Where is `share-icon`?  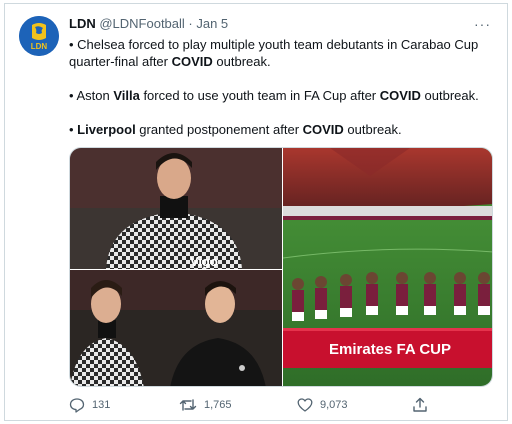 share-icon is located at coordinates (420, 404).